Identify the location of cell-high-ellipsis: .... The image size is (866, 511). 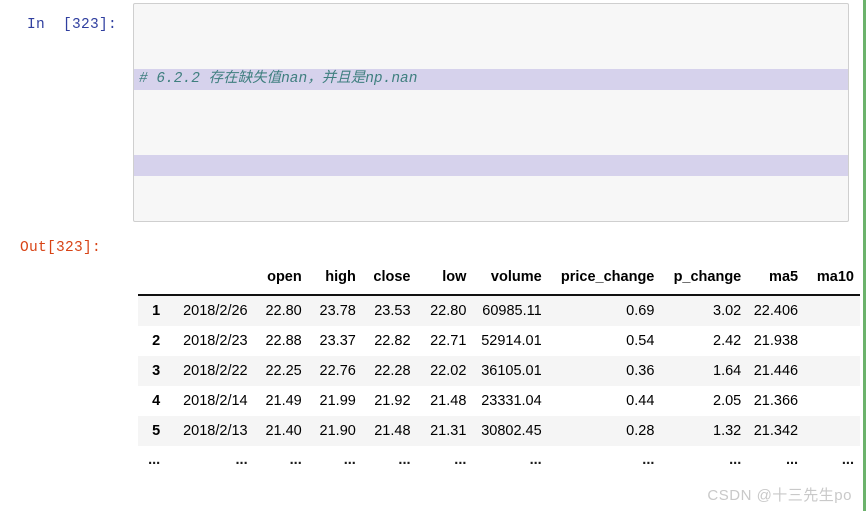
(334, 464).